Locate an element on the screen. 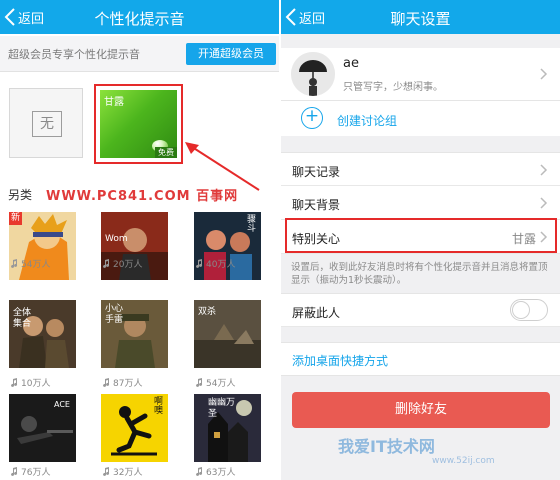 Image resolution: width=560 pixels, height=480 pixels. no-ringtone-option: 无 is located at coordinates (46, 123).